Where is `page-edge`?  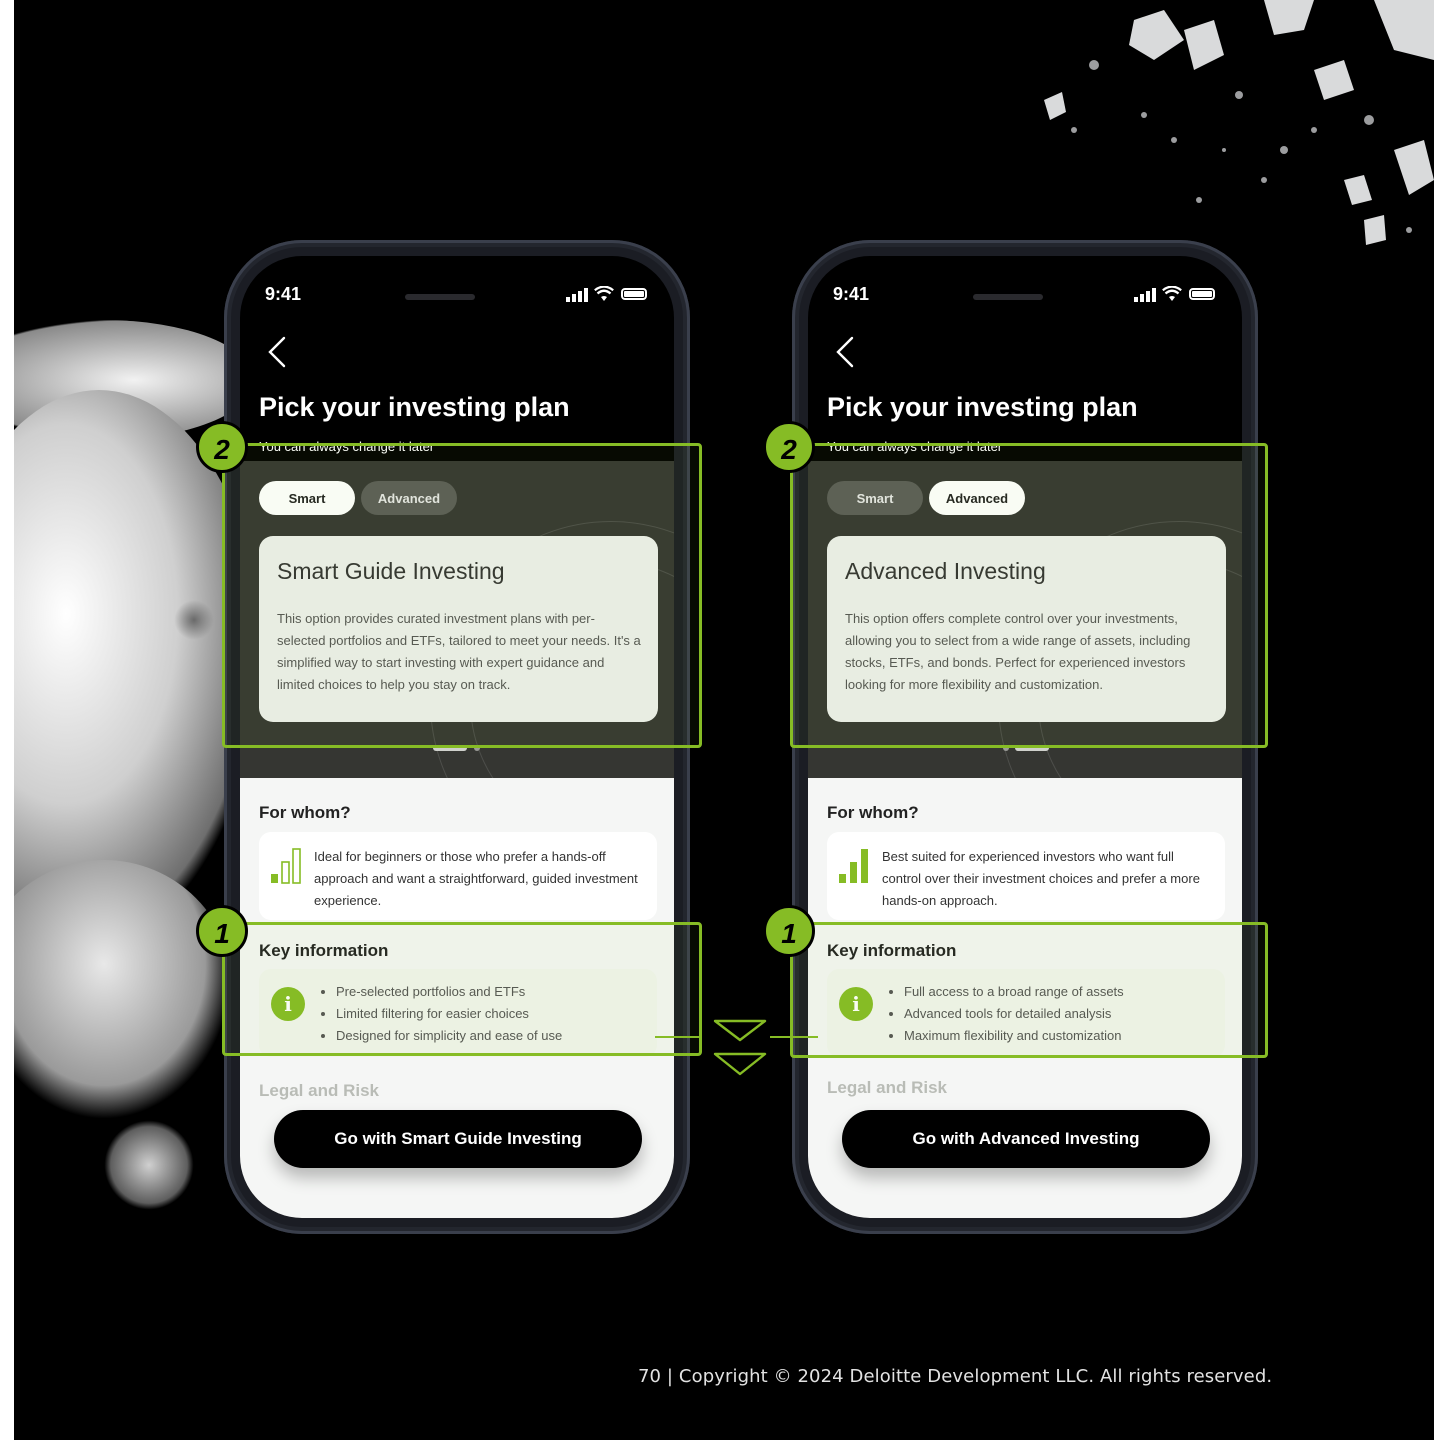 page-edge is located at coordinates (7, 720).